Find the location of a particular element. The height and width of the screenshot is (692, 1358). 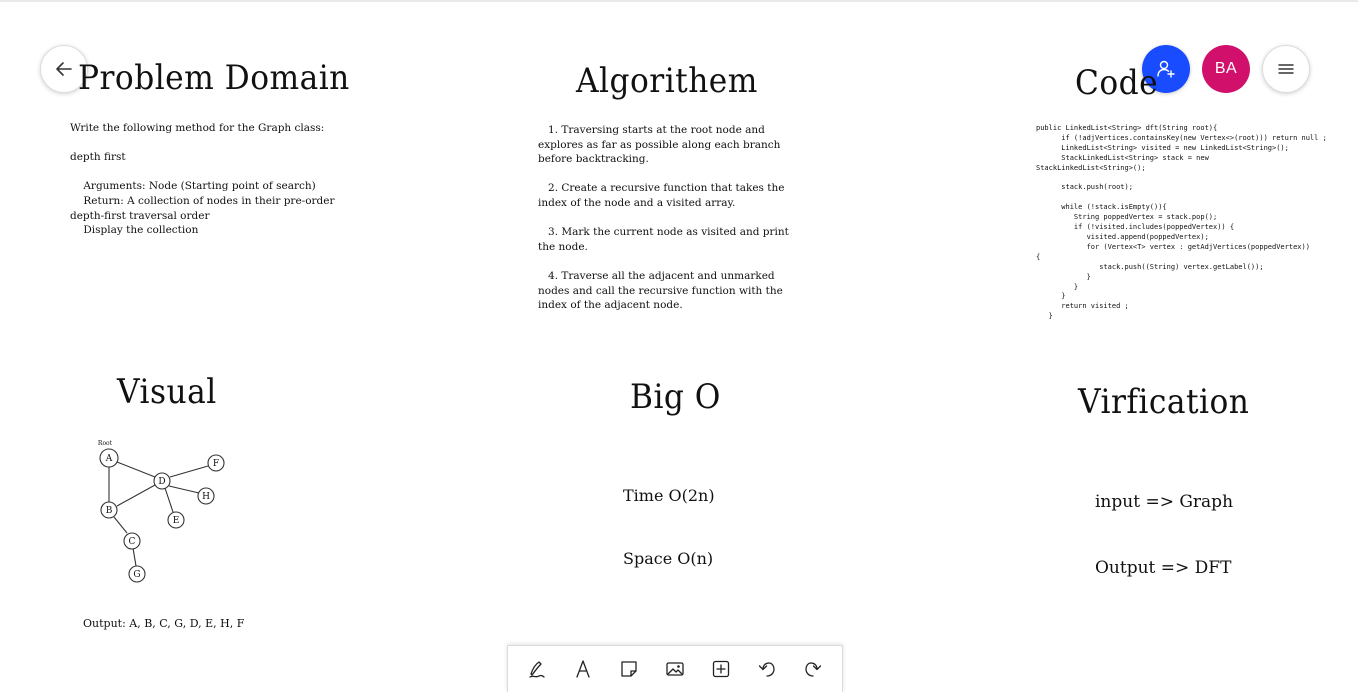

avatar-initials: BA is located at coordinates (1226, 68).